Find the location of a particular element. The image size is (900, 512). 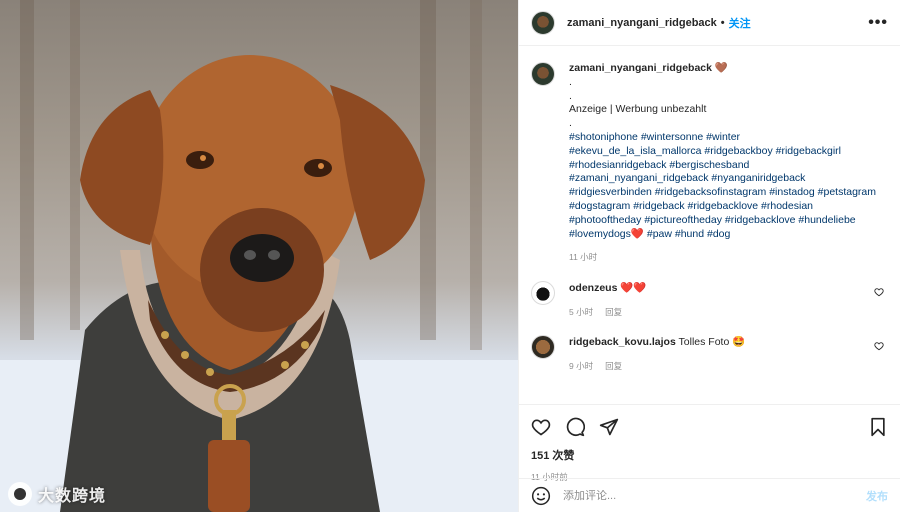

comment-item: odenzeus ❤️❤️ 5 小时 回复 is located at coordinates (709, 300).